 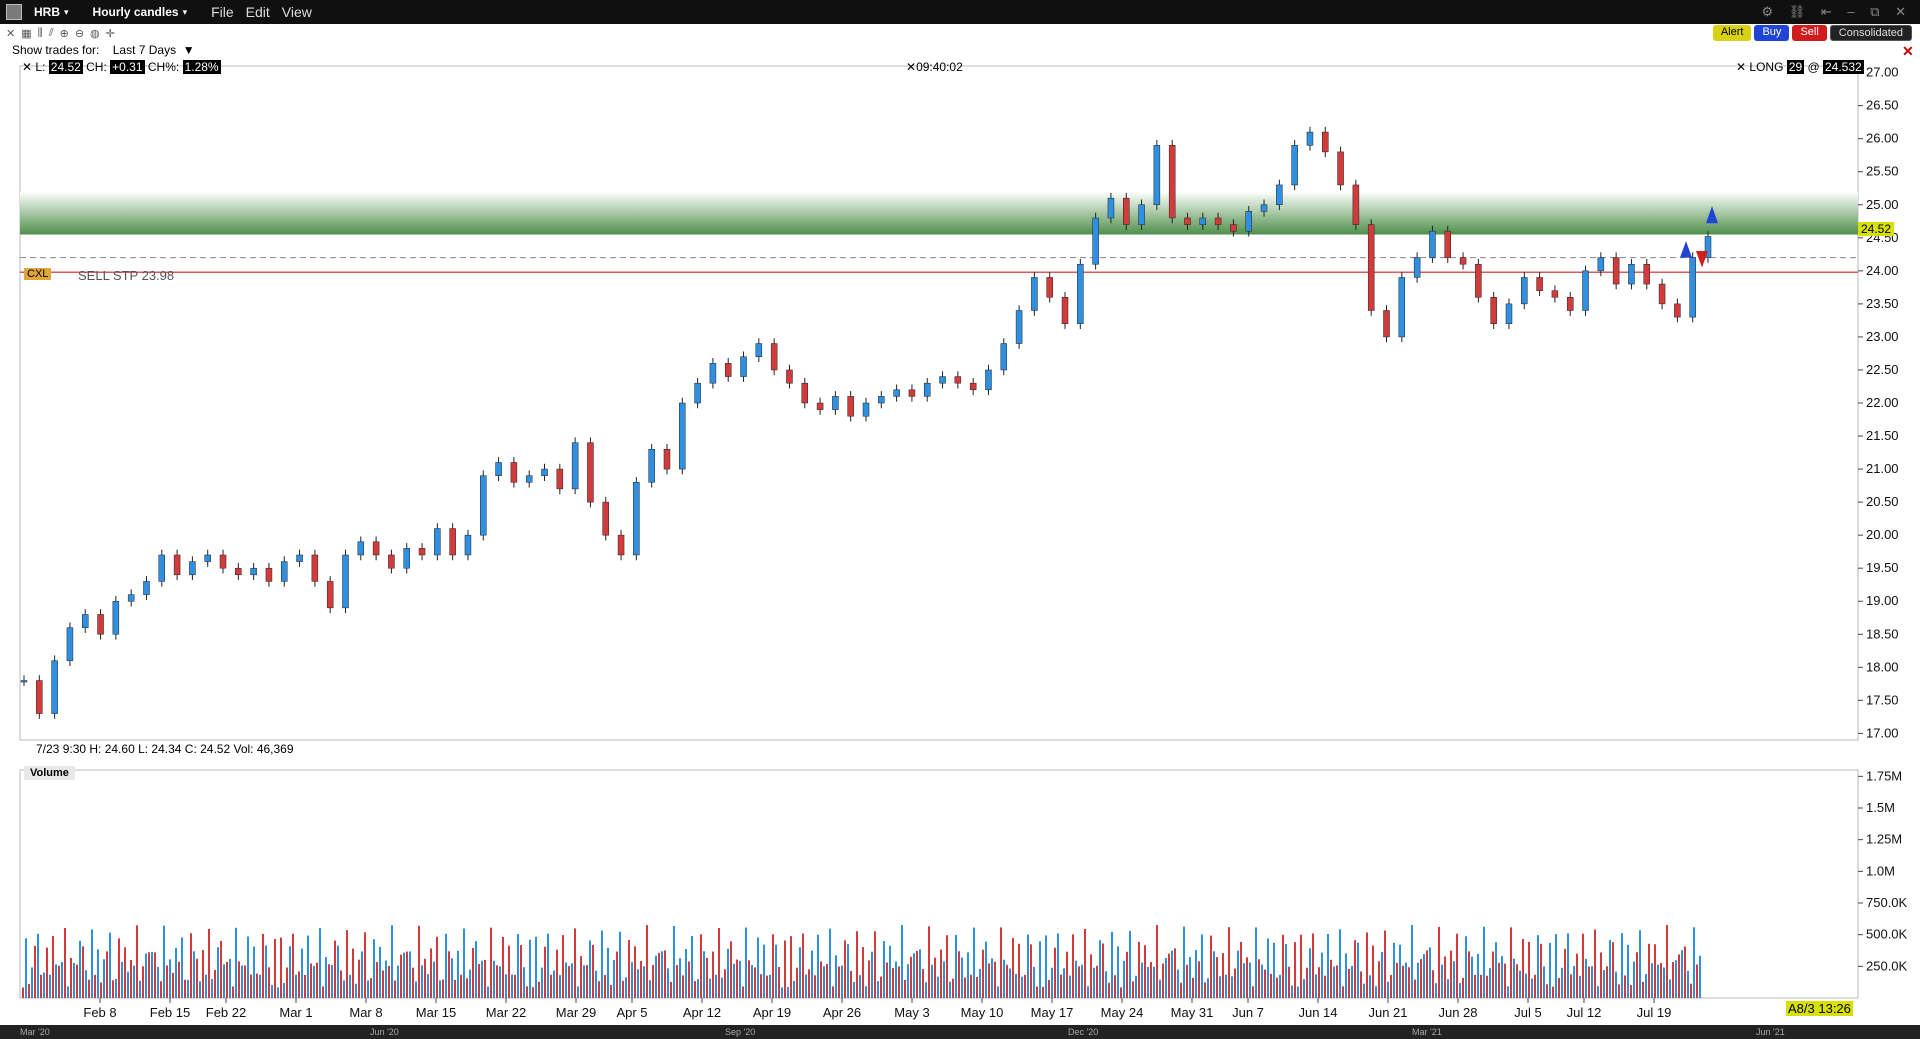 I want to click on chart-toolbar: ✕ ▦ ⫼ ⫽ ⊕ ⊖ ◍ ✛, so click(x=960, y=33).